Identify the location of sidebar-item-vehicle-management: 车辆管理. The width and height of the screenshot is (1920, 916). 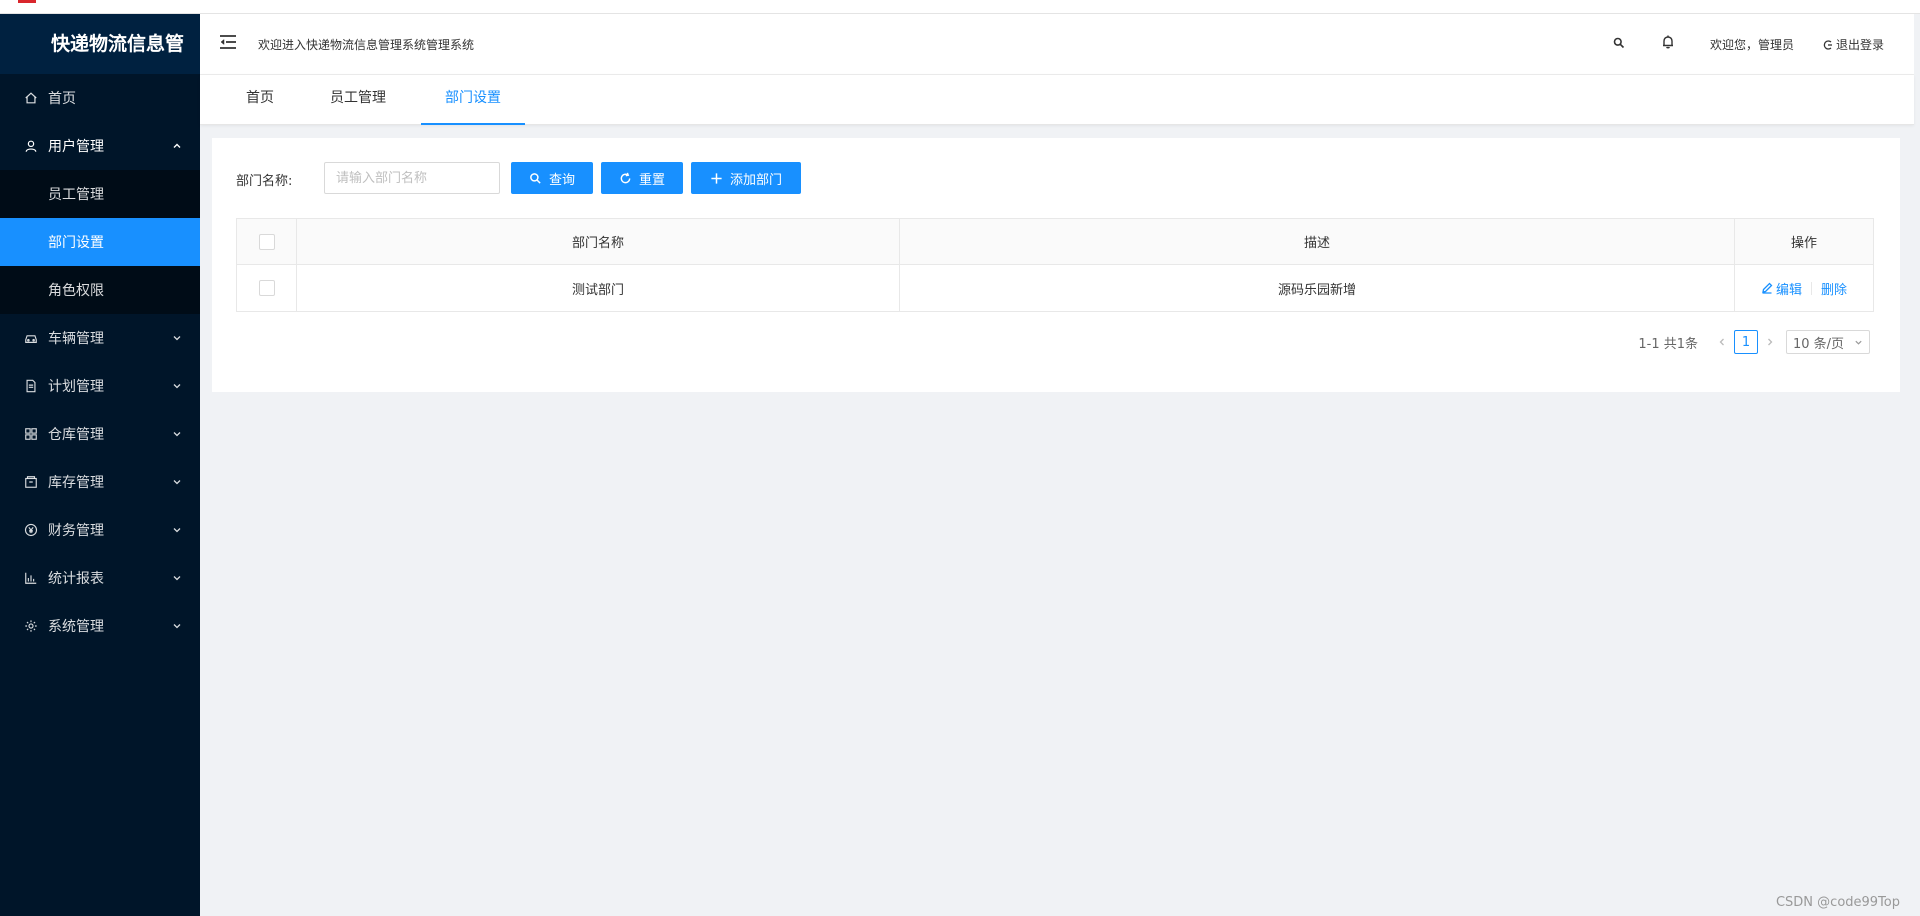
(100, 338).